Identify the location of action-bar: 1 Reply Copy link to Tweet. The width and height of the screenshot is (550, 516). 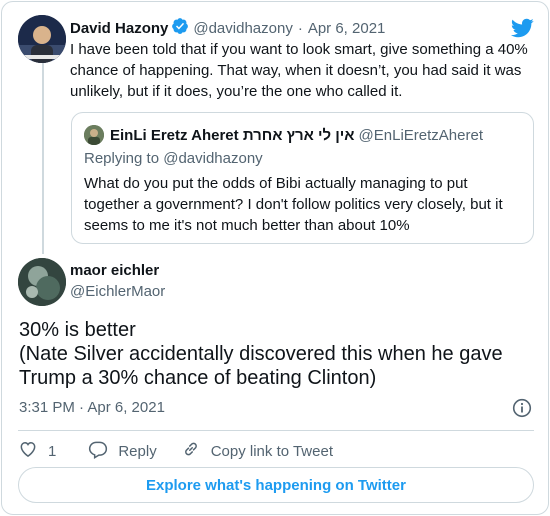
(175, 451).